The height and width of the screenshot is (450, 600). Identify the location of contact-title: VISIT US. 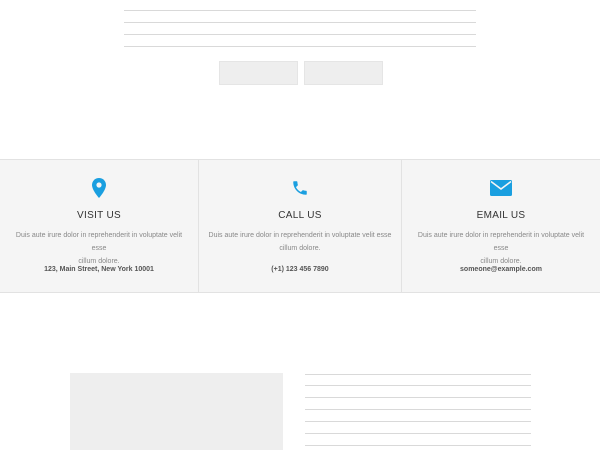
(99, 215).